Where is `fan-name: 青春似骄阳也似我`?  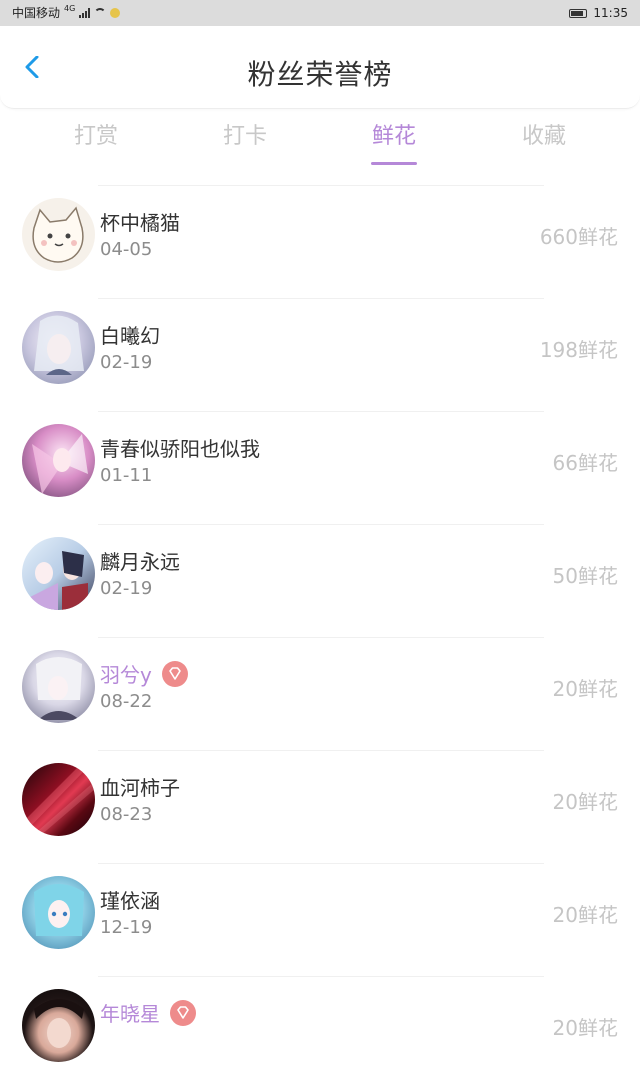 fan-name: 青春似骄阳也似我 is located at coordinates (180, 449).